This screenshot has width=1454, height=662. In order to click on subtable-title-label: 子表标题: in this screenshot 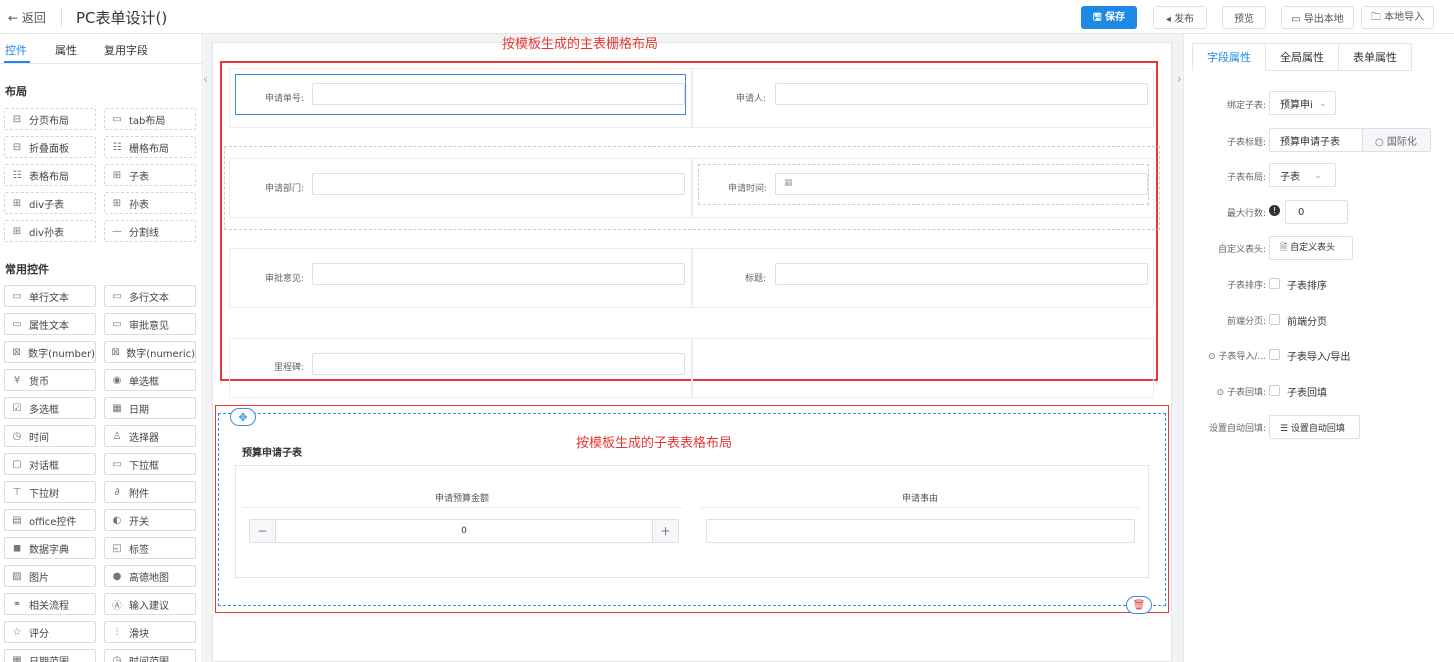, I will do `click(1246, 143)`.